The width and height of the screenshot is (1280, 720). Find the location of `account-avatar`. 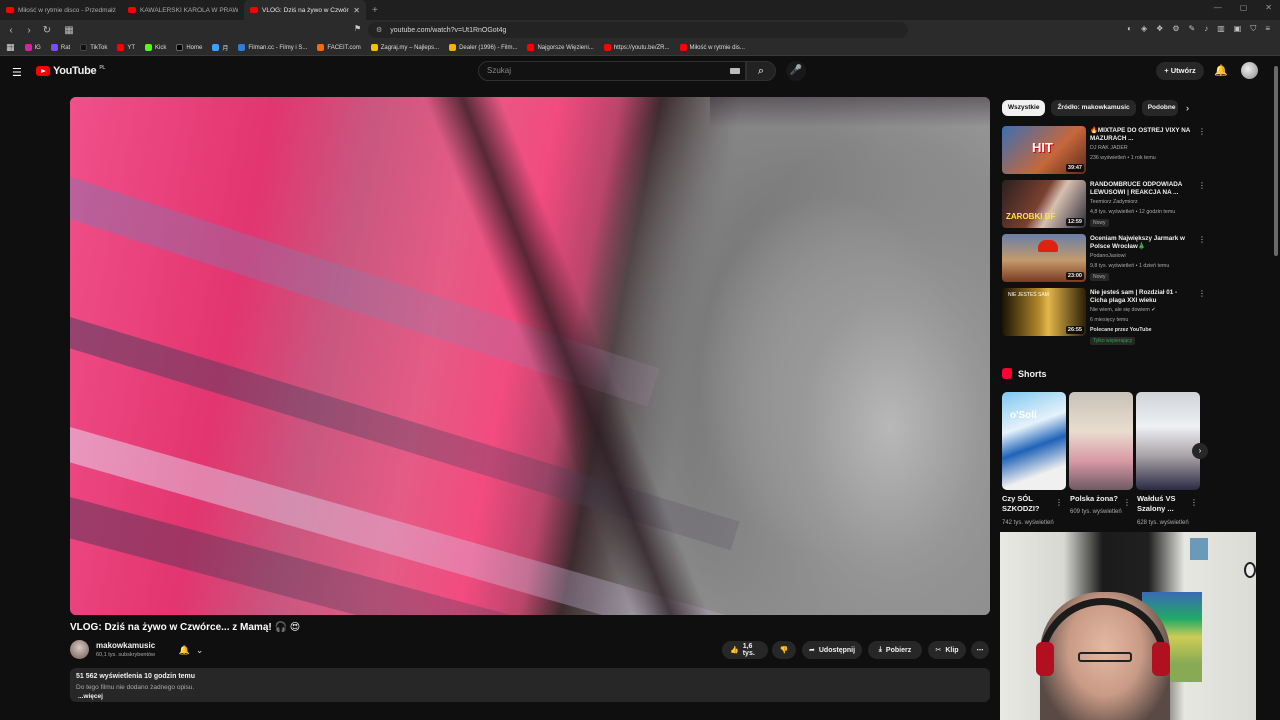

account-avatar is located at coordinates (1249, 70).